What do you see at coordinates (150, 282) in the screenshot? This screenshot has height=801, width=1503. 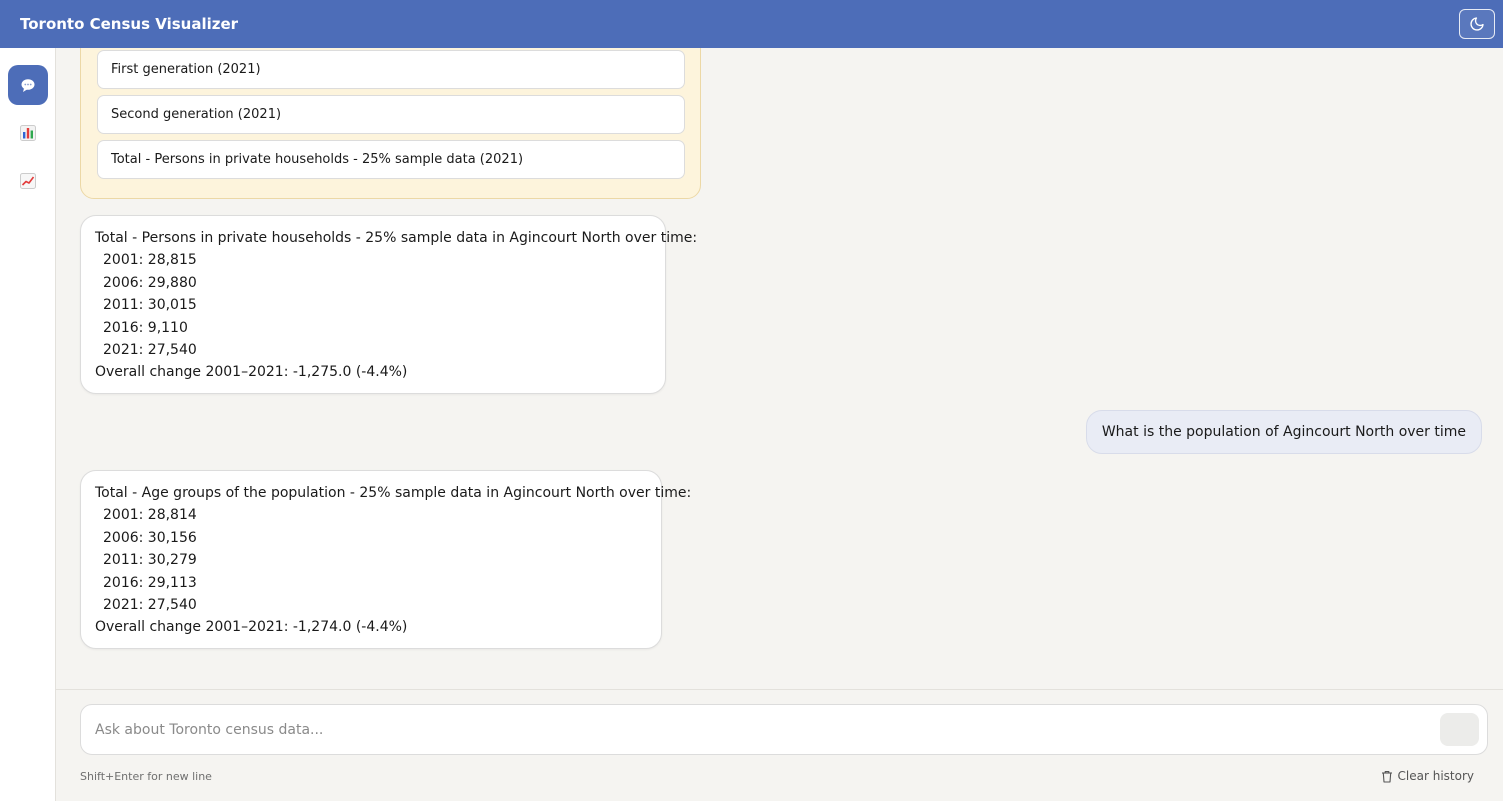 I see `data-row: 2006: 29,880` at bounding box center [150, 282].